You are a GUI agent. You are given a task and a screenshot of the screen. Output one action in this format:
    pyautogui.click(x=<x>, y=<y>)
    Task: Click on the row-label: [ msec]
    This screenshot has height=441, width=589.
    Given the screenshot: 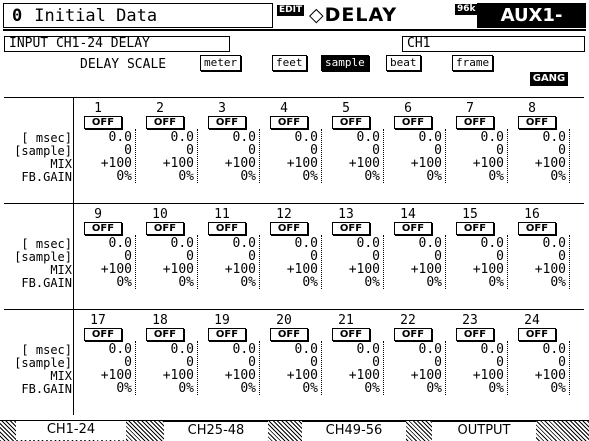 What is the action you would take?
    pyautogui.click(x=46, y=138)
    